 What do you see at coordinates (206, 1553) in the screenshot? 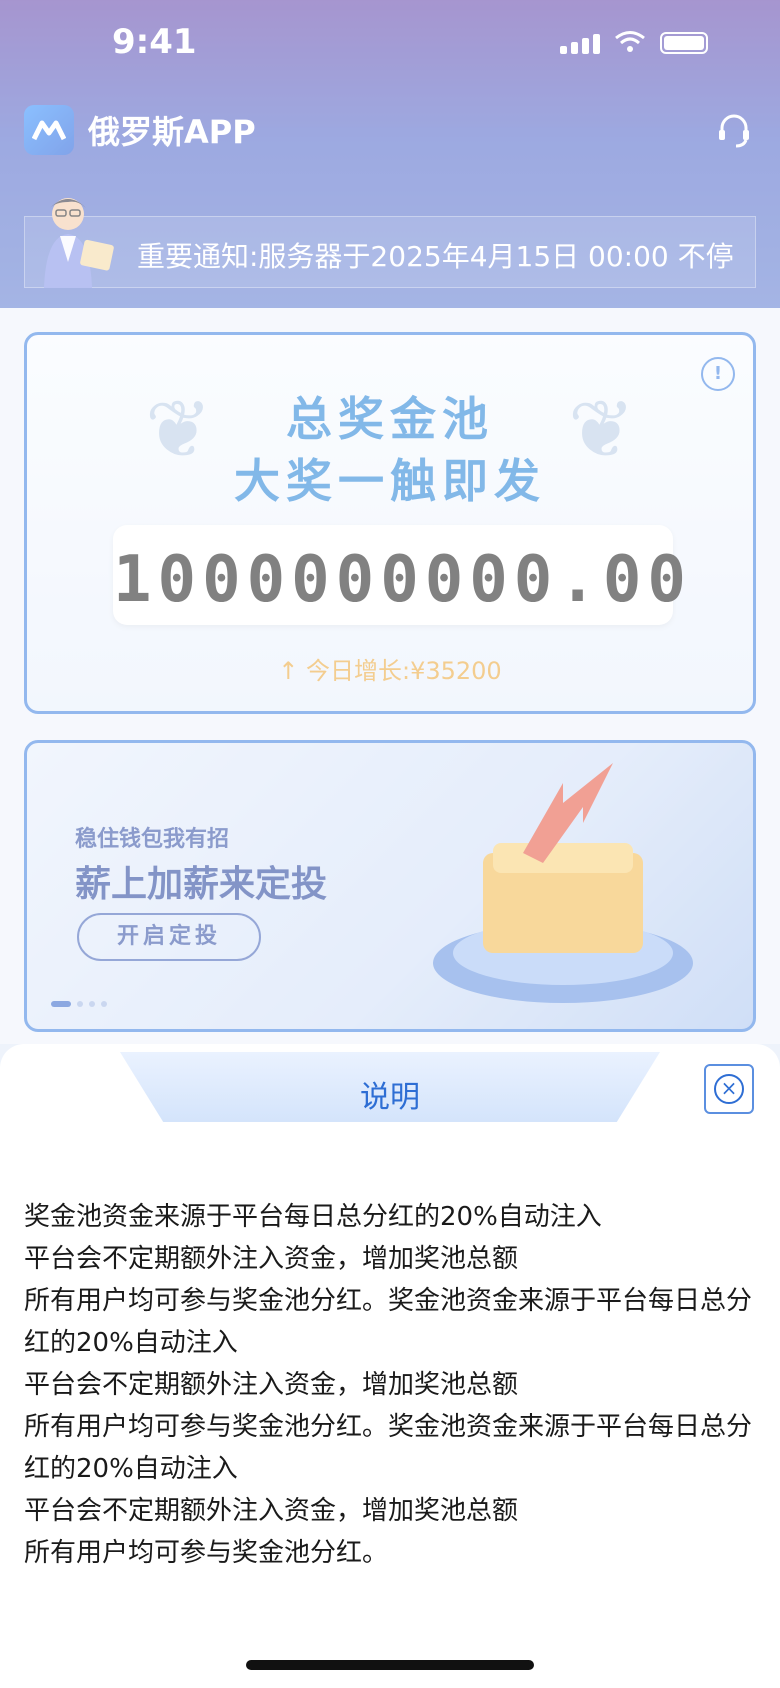
I see `description-line: 所有用户均可参与奖金池分红。` at bounding box center [206, 1553].